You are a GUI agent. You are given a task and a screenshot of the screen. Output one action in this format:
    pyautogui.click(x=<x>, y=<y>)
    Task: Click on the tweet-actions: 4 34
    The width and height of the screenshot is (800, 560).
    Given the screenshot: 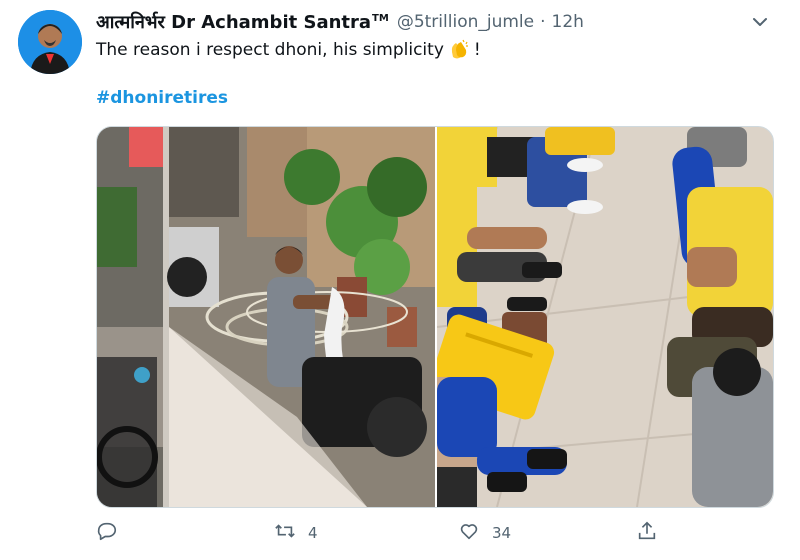 What is the action you would take?
    pyautogui.click(x=434, y=532)
    